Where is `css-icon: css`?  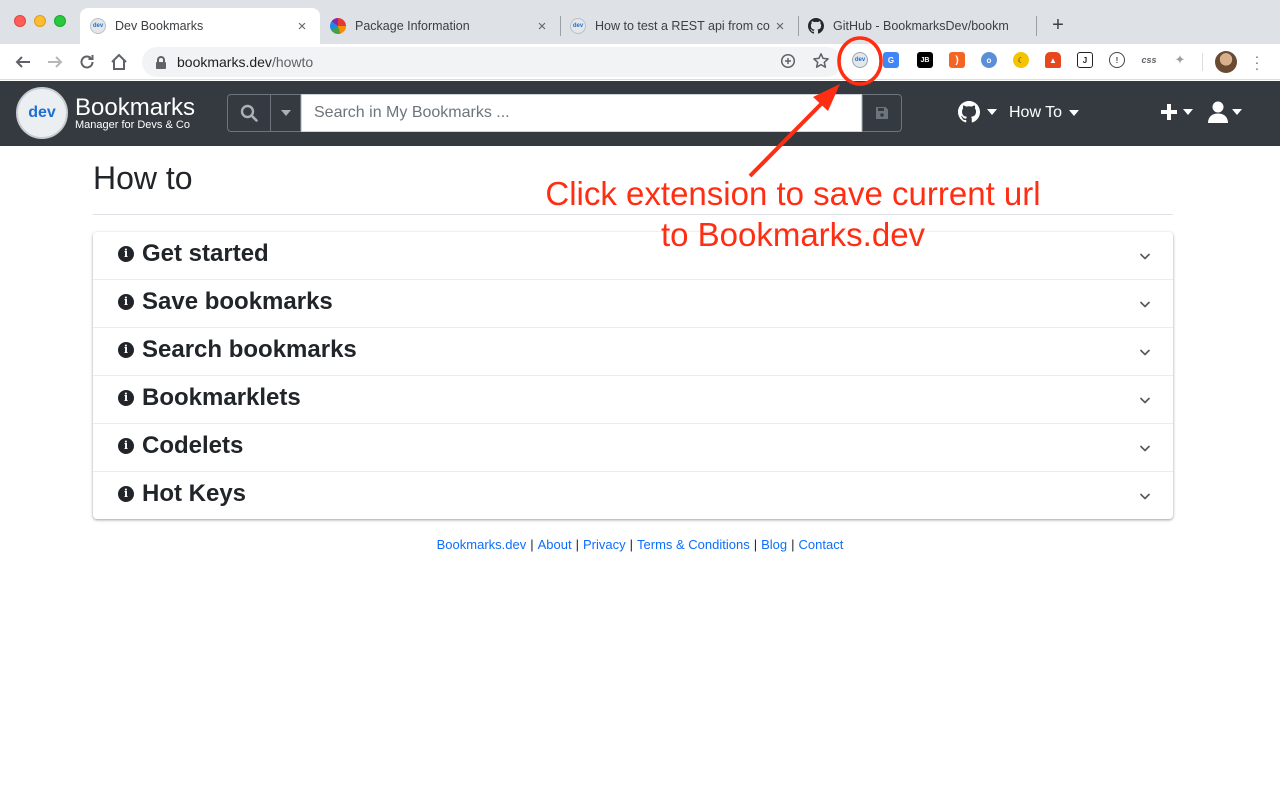 css-icon: css is located at coordinates (1149, 60).